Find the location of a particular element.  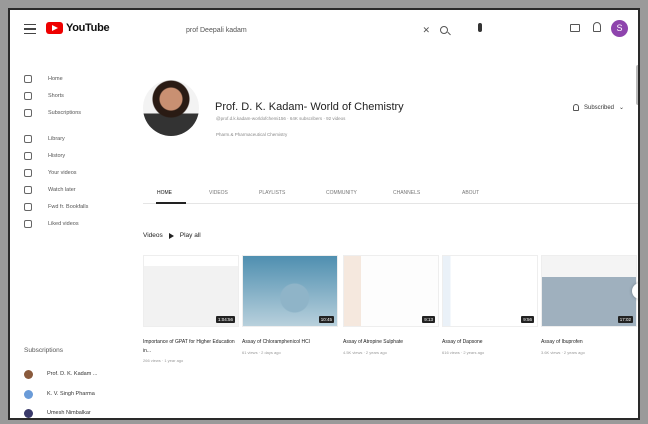

search-input: prof Deepali kadam is located at coordinates (304, 30).